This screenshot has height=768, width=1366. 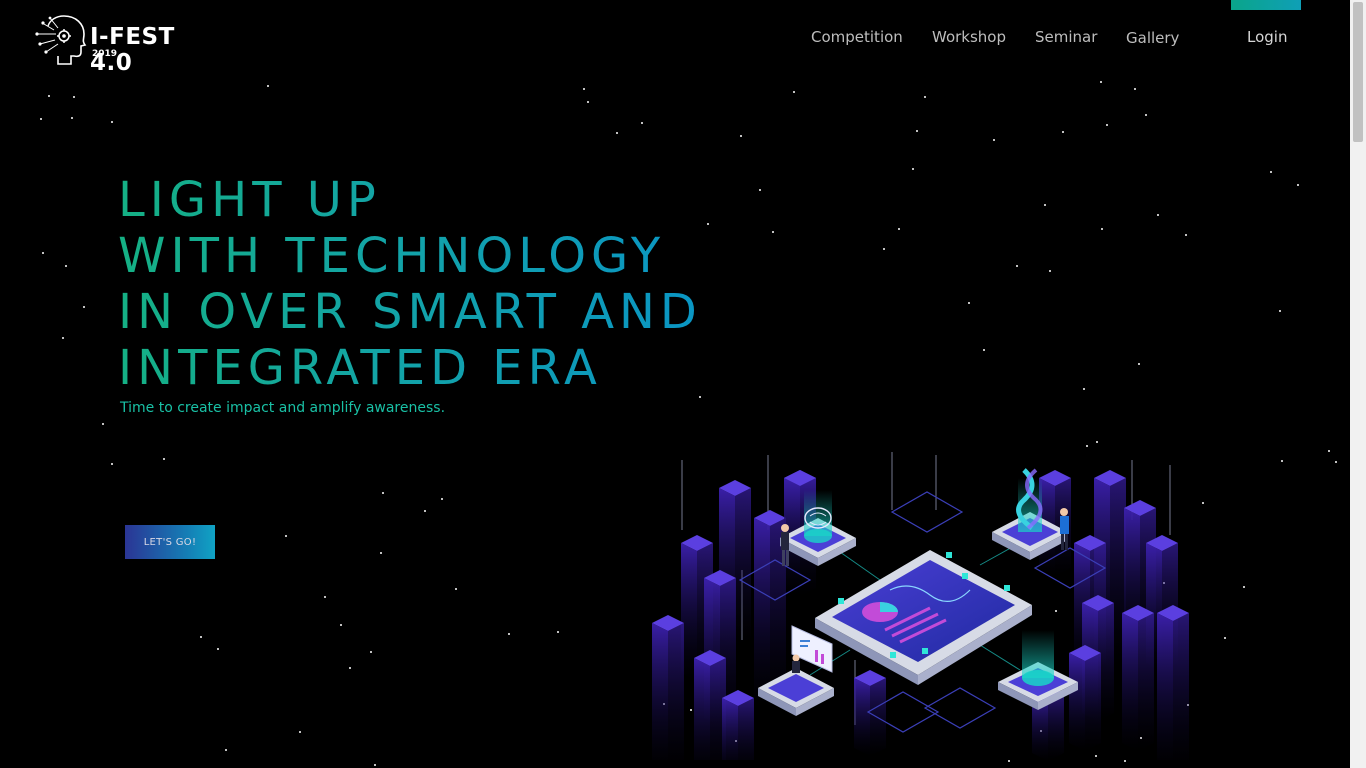 I want to click on brain-circuit-logo-icon, so click(x=61, y=40).